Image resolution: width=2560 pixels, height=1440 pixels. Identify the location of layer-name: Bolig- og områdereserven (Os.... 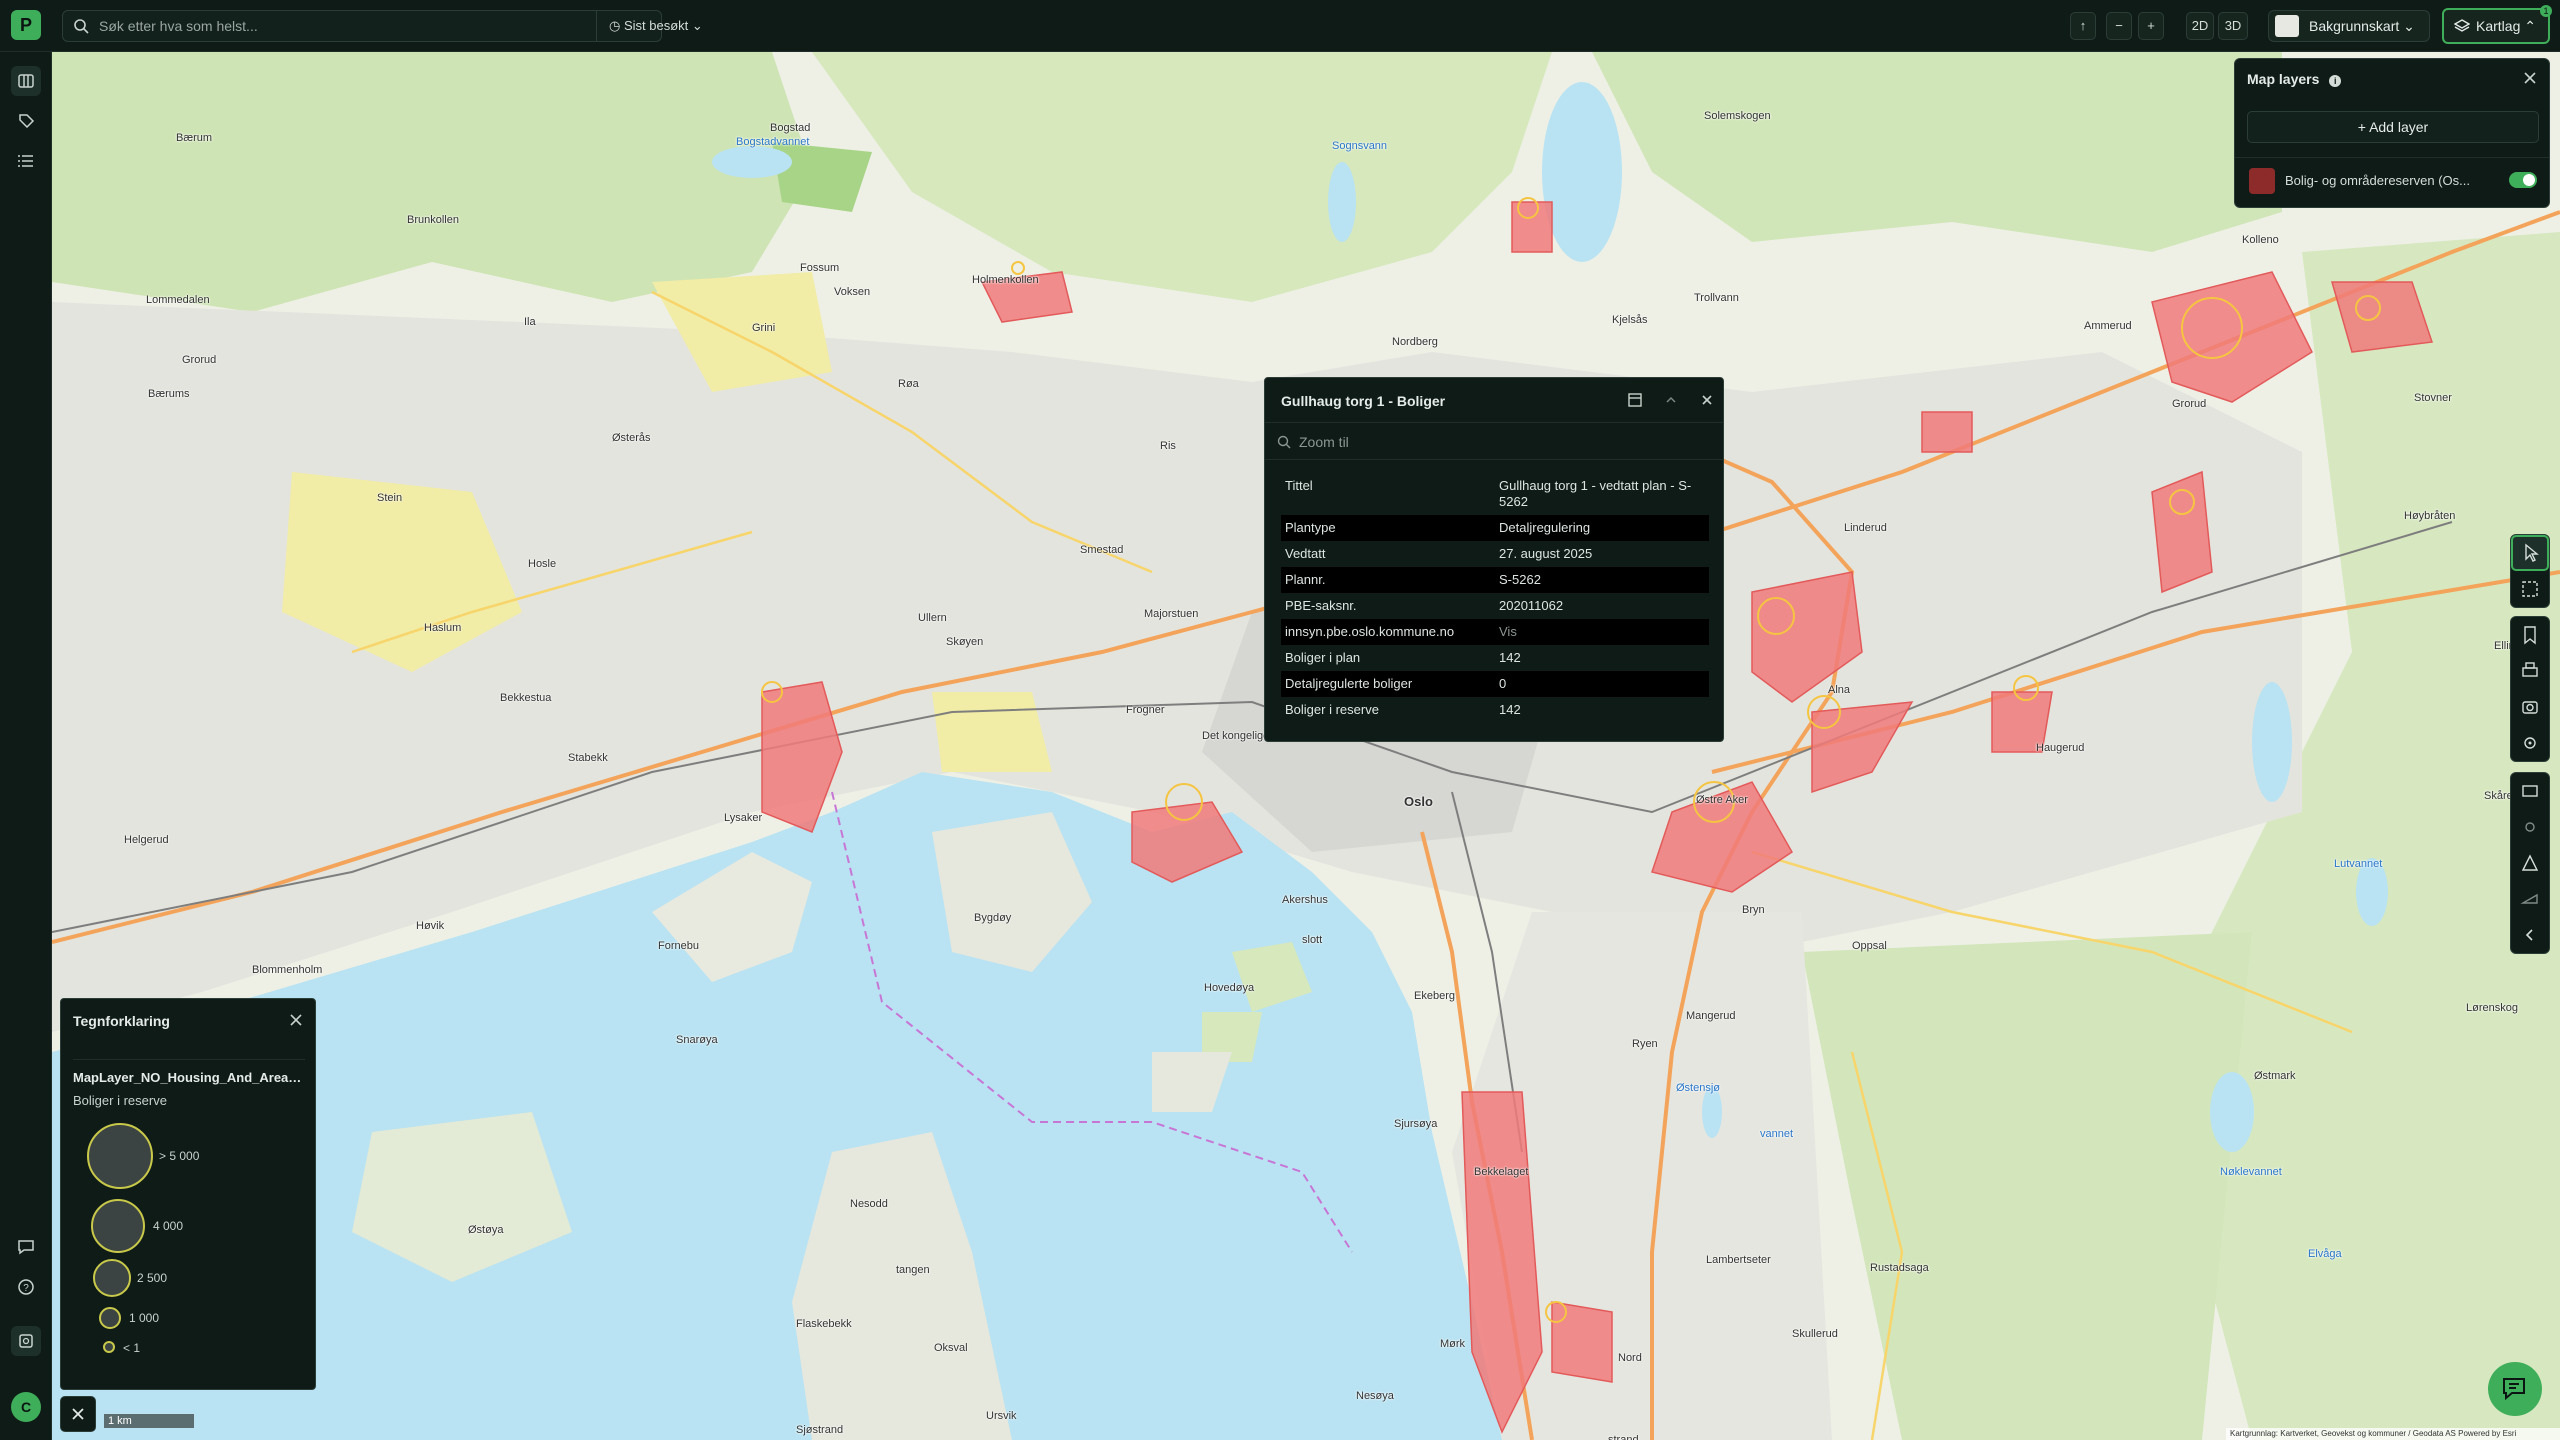
(2377, 180).